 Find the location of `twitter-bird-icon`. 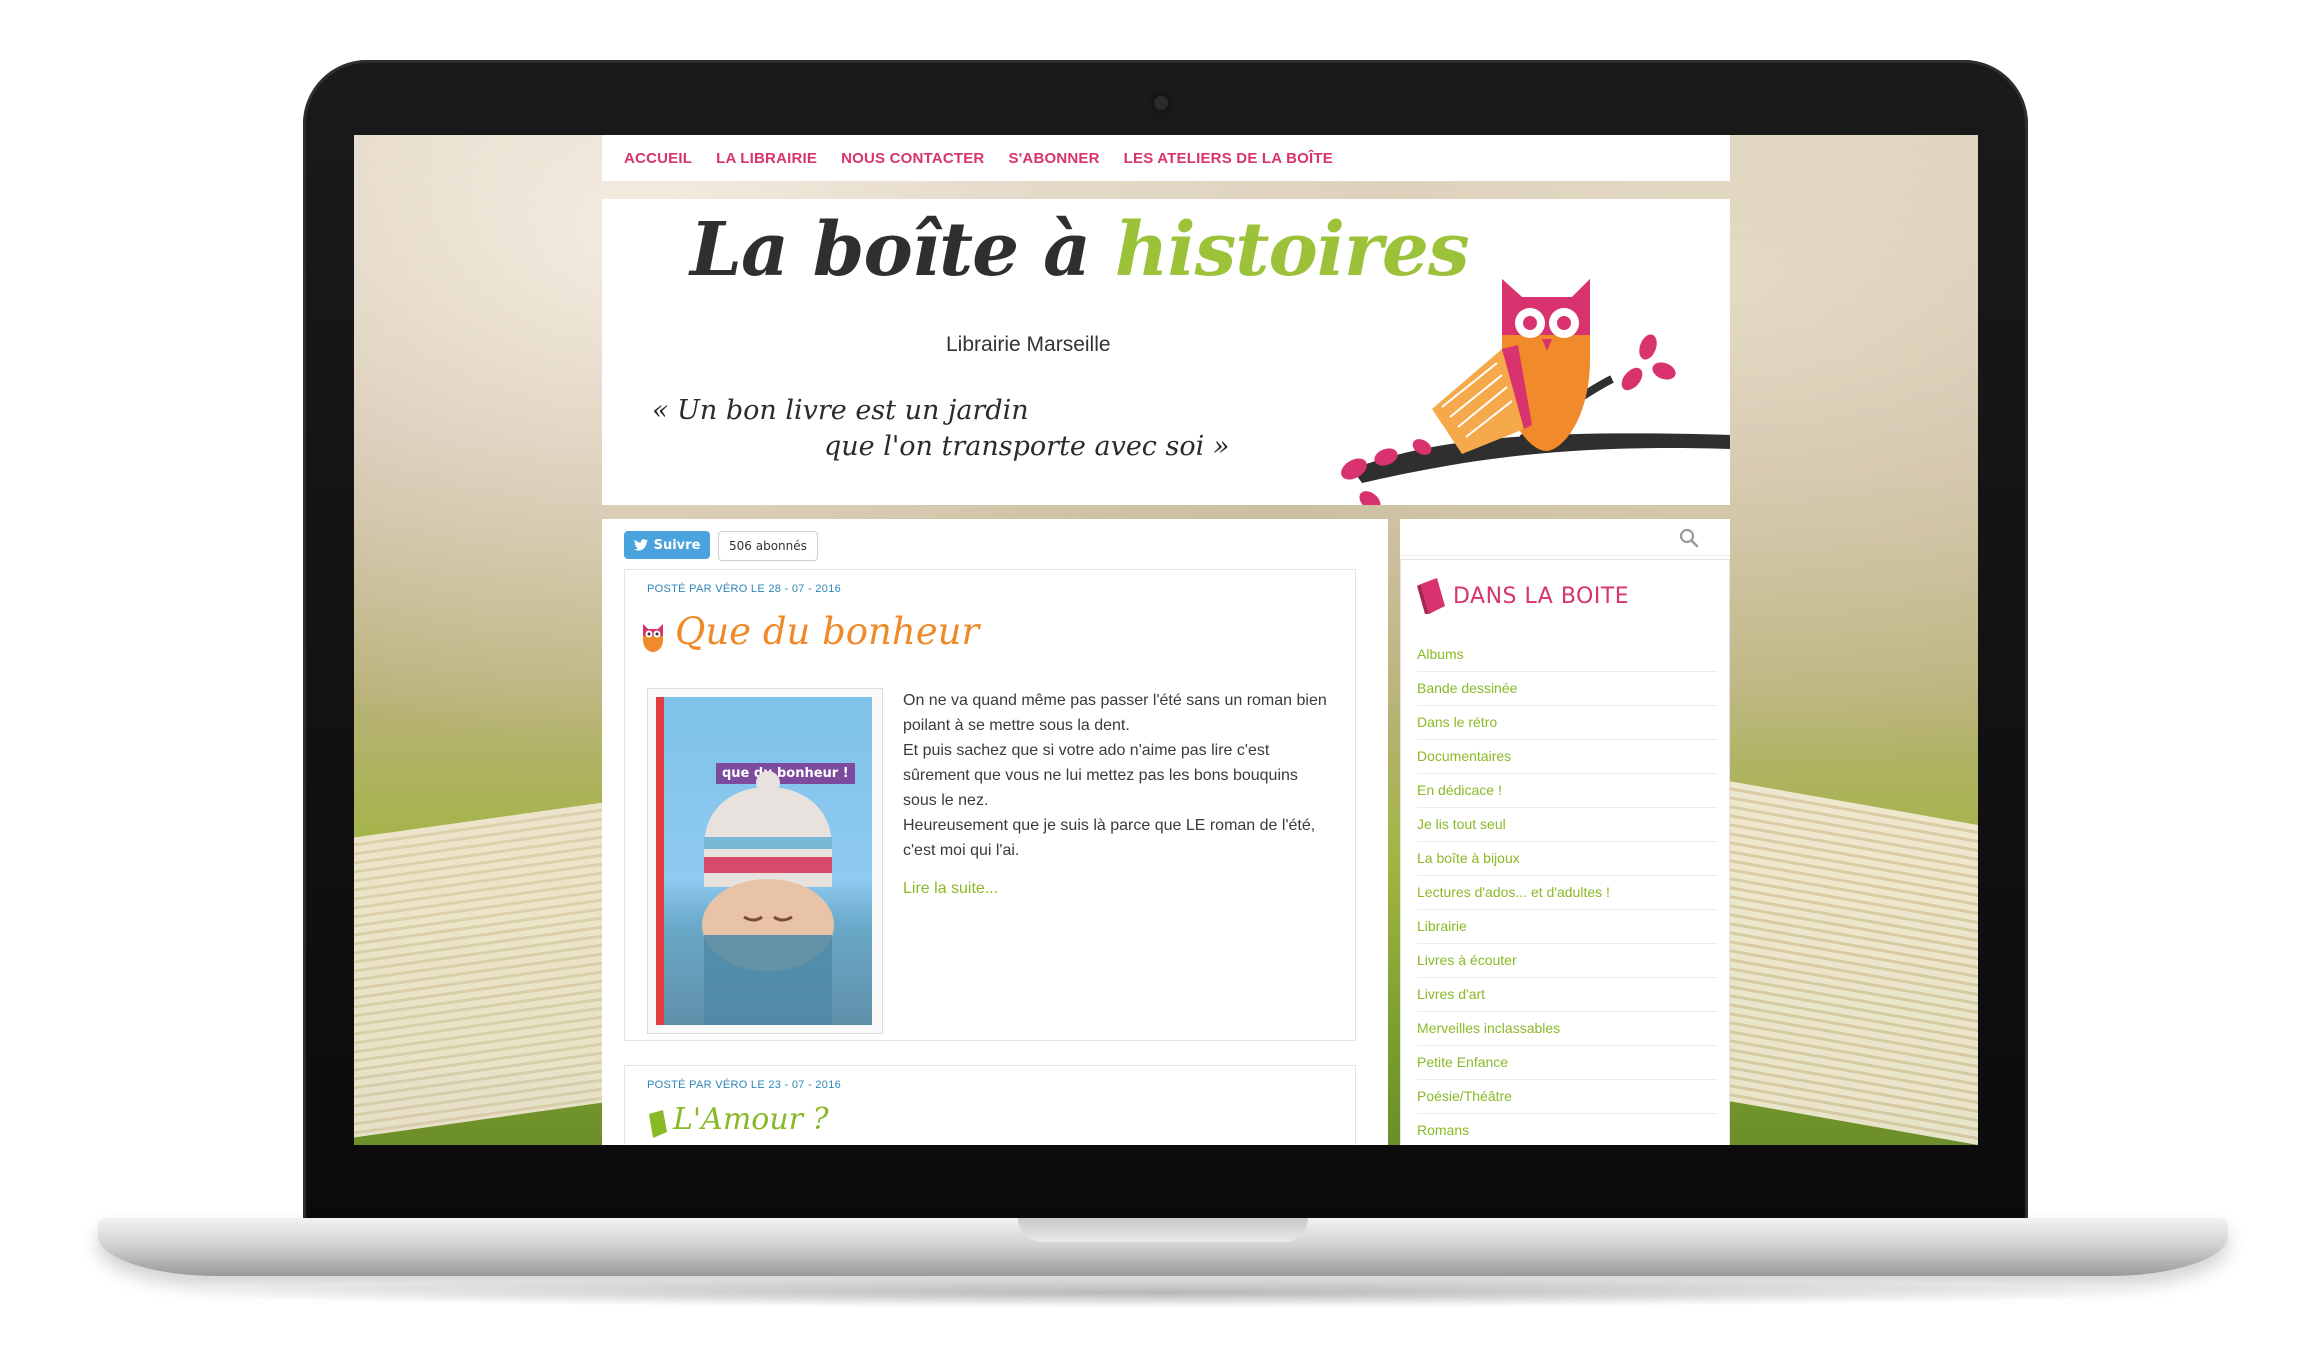

twitter-bird-icon is located at coordinates (640, 545).